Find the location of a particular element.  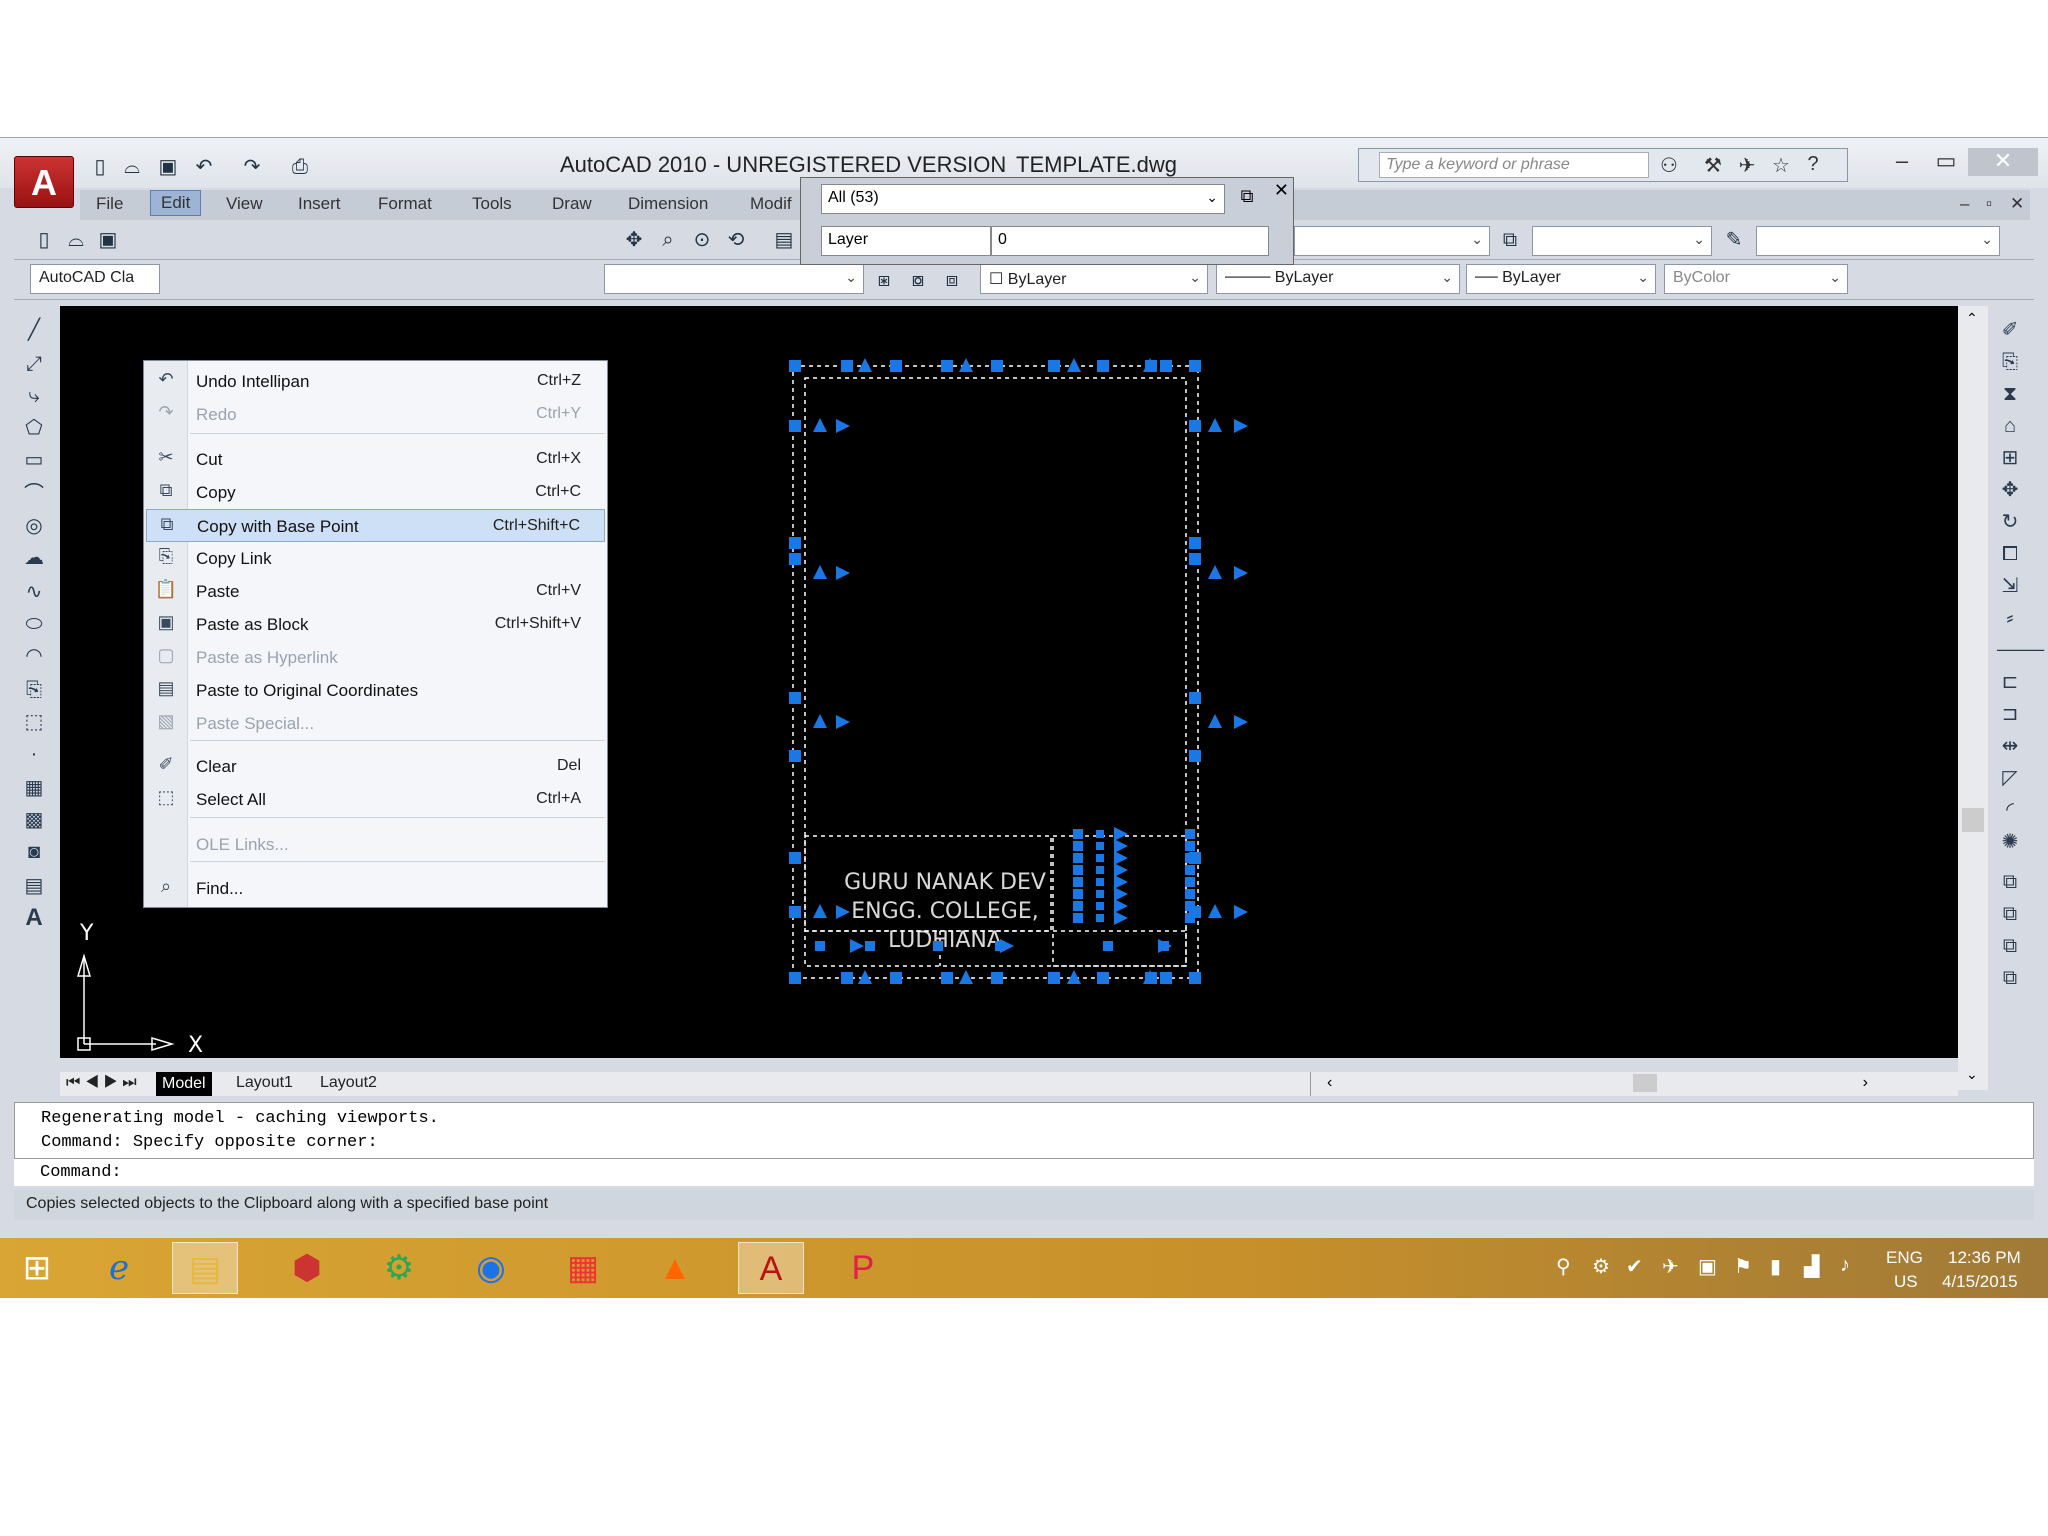

menu-item-copy-link: ⎘ Copy Link is located at coordinates (375, 558).